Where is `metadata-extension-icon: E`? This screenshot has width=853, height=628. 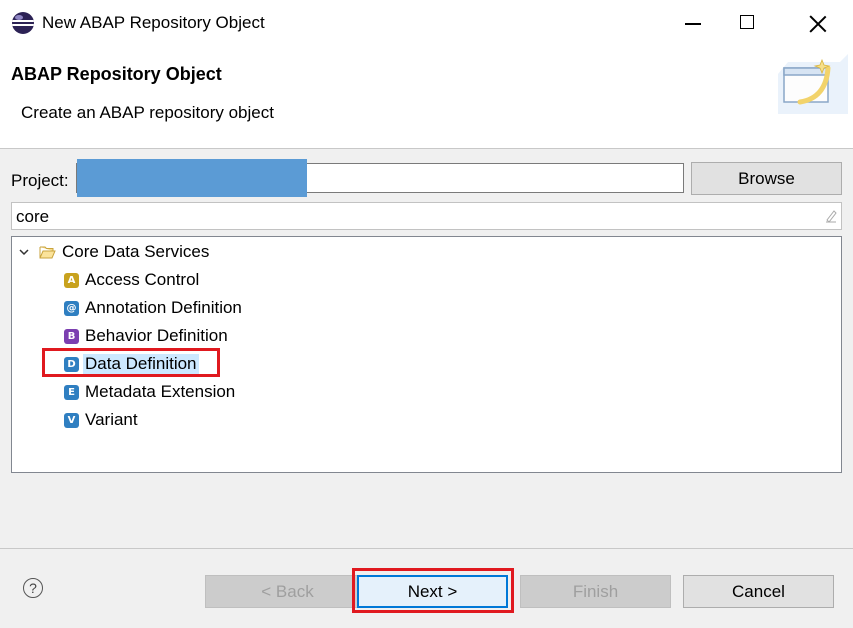
metadata-extension-icon: E is located at coordinates (71, 392).